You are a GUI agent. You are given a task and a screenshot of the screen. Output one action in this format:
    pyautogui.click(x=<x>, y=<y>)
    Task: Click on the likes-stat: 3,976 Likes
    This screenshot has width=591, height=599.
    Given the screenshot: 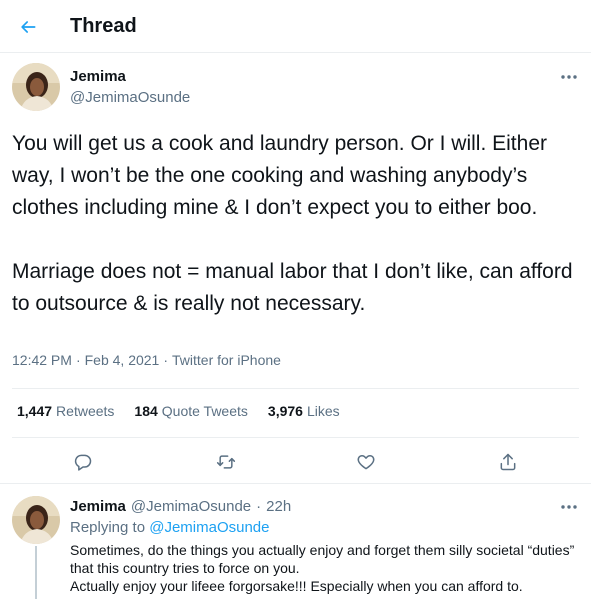 What is the action you would take?
    pyautogui.click(x=304, y=411)
    